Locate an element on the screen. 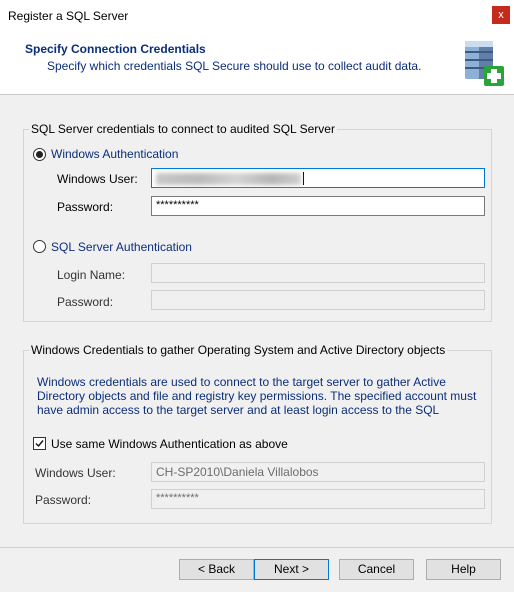 The width and height of the screenshot is (514, 592). same-auth-checkbox is located at coordinates (39, 443).